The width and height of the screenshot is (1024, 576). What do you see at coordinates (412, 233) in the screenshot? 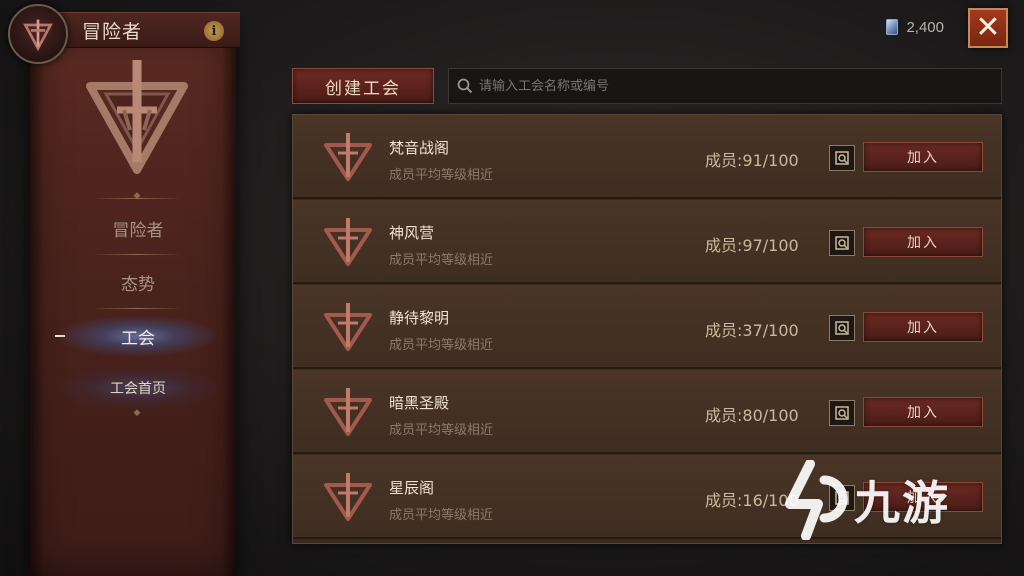
I see `guild-name: 神风营` at bounding box center [412, 233].